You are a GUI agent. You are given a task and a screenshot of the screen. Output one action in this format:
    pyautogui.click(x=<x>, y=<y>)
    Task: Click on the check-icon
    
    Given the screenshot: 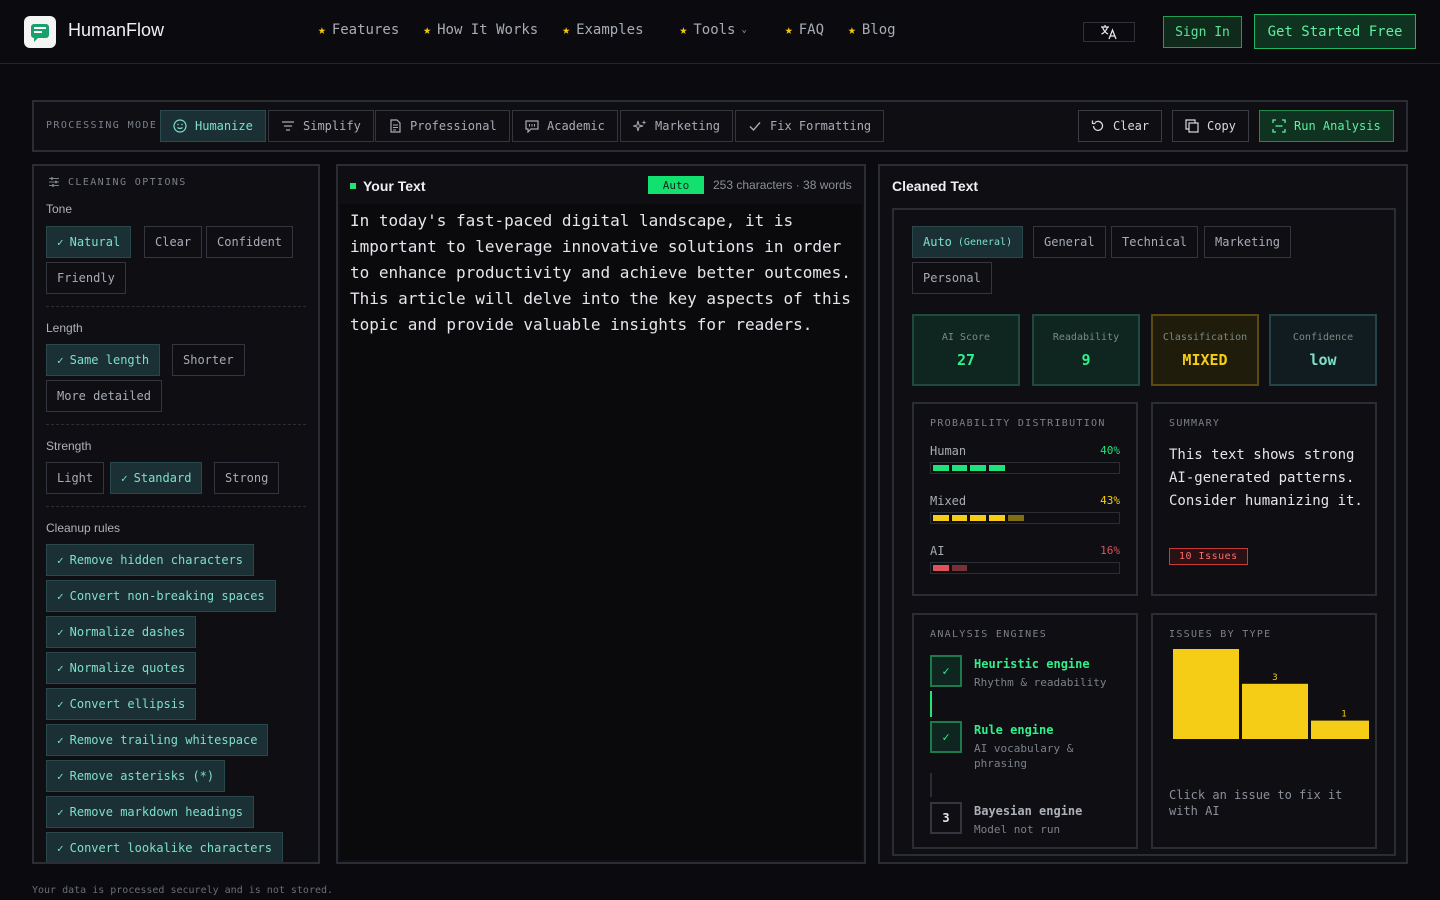 What is the action you would take?
    pyautogui.click(x=755, y=127)
    